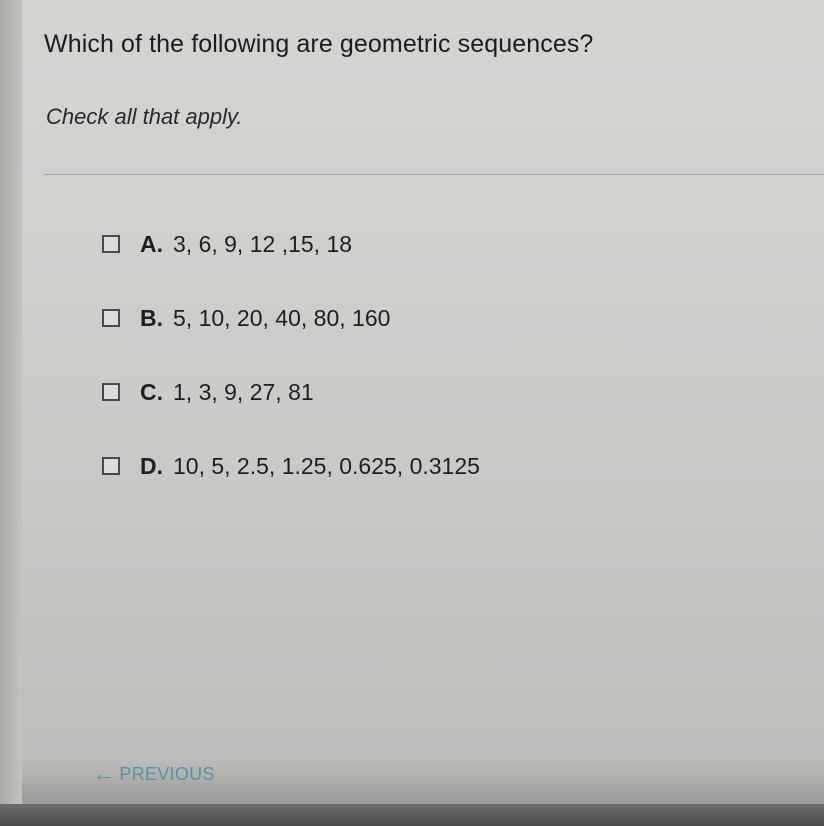  What do you see at coordinates (111, 244) in the screenshot?
I see `option-a-checkbox` at bounding box center [111, 244].